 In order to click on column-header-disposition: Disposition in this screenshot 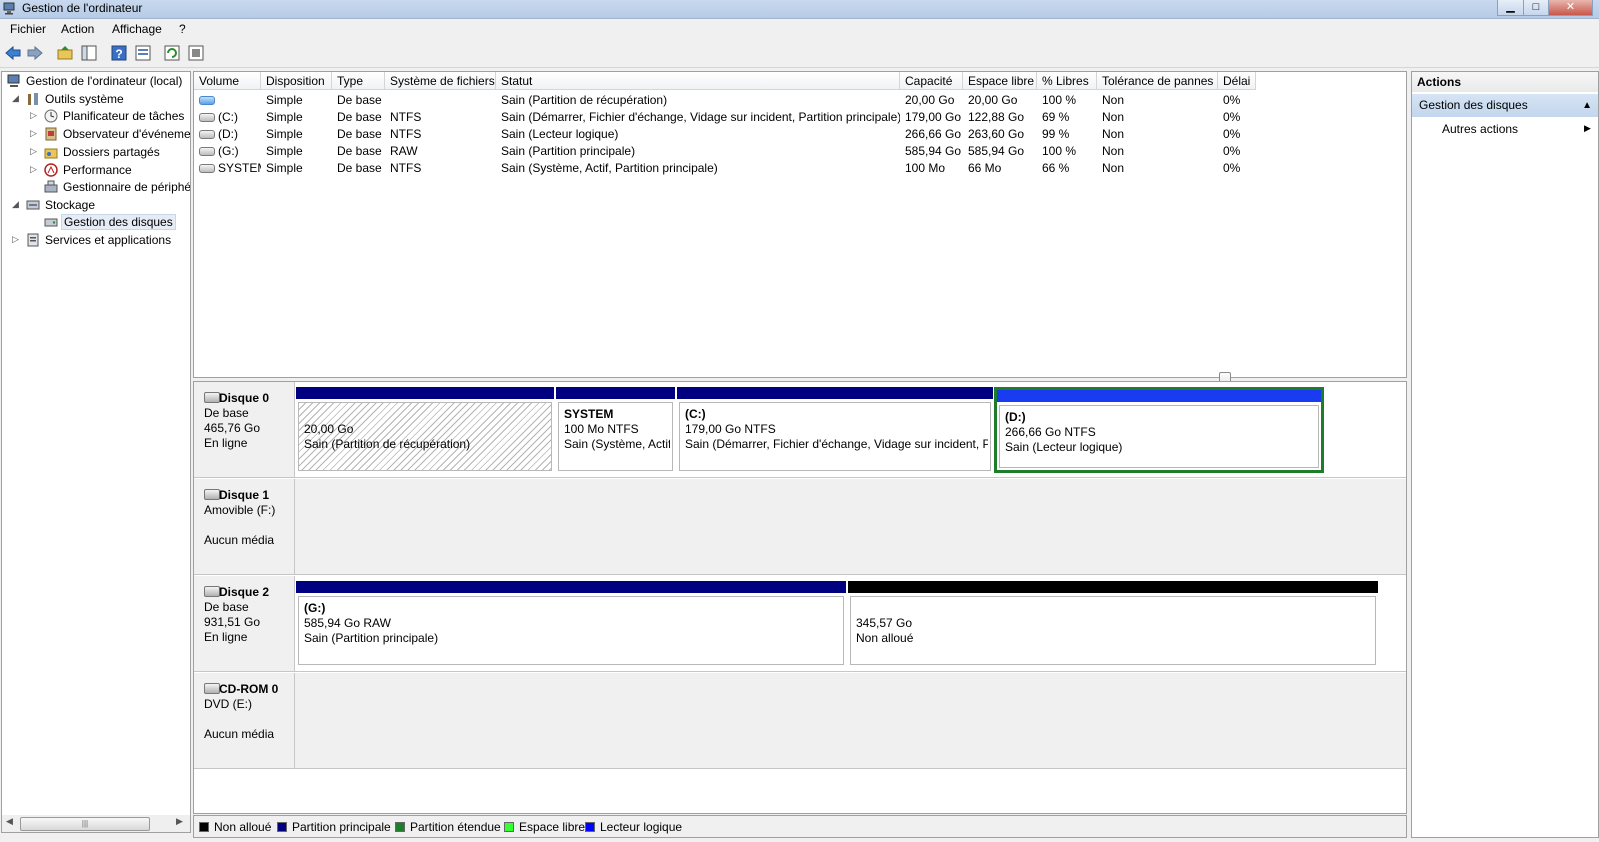, I will do `click(296, 81)`.